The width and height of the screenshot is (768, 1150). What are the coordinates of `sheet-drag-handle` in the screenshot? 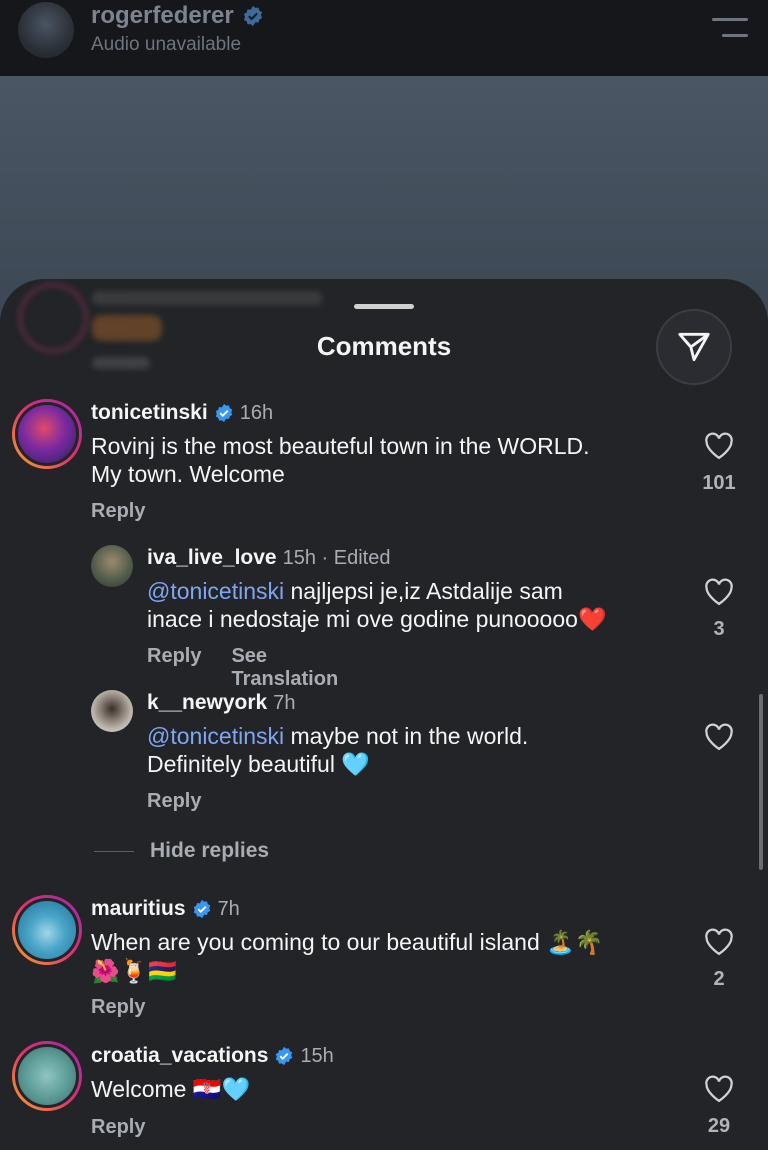 It's located at (384, 306).